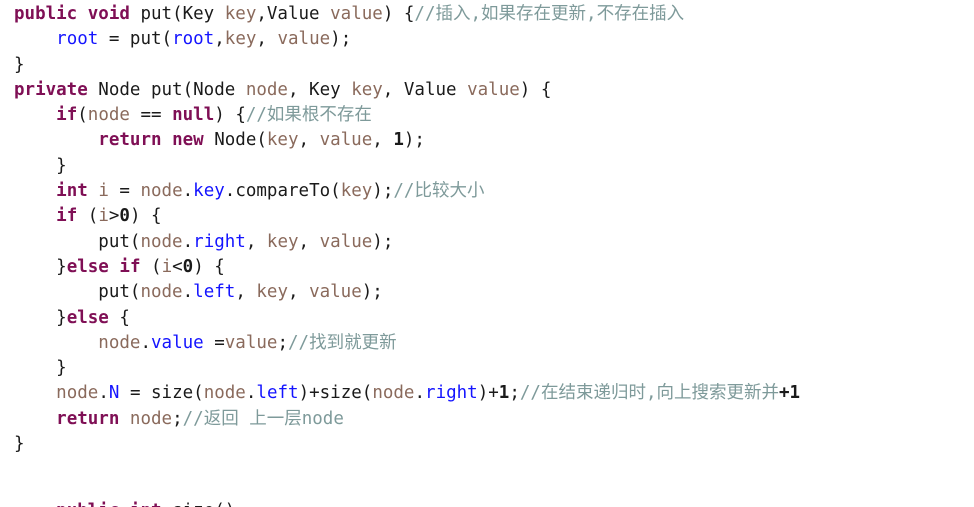 The height and width of the screenshot is (507, 974). I want to click on code-line: }else if (i<0) {, so click(494, 267).